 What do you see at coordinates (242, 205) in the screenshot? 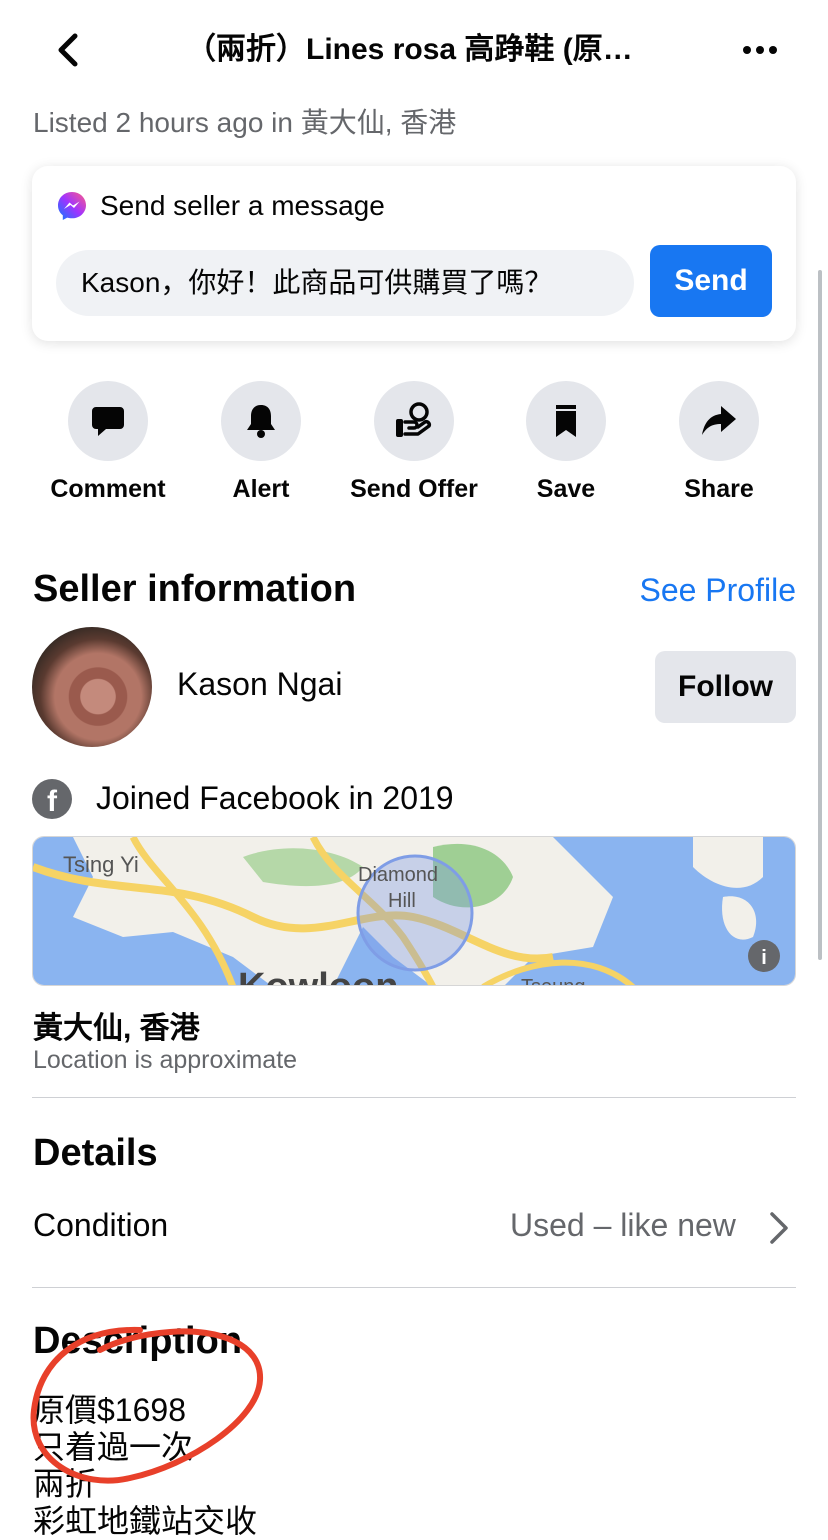
I see `message-card-title-text: Send seller a message` at bounding box center [242, 205].